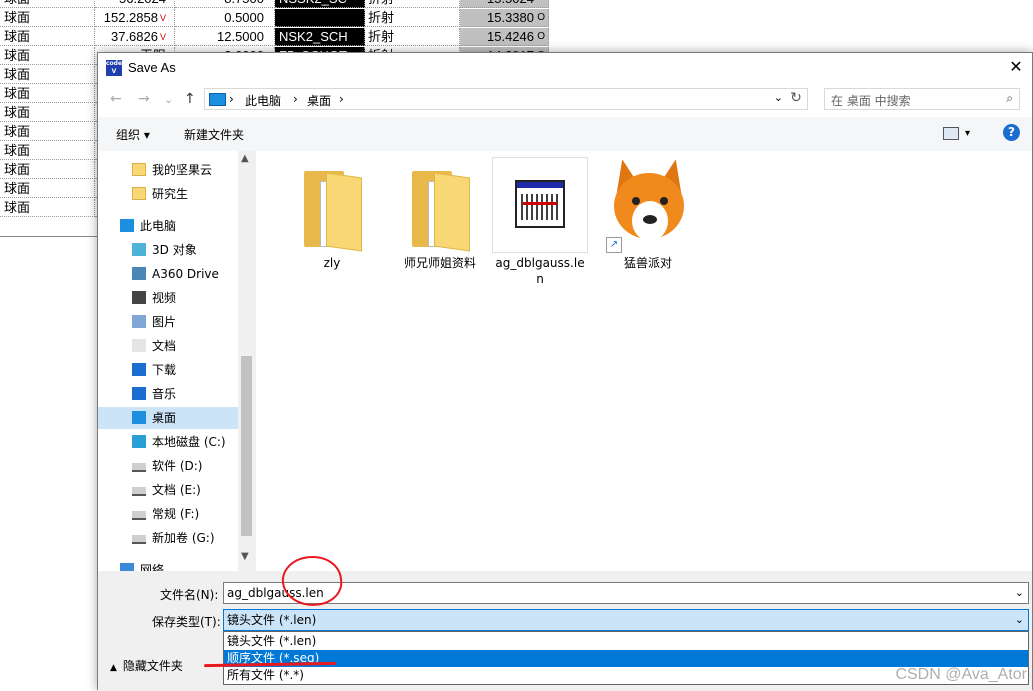 This screenshot has width=1033, height=691. Describe the element at coordinates (320, 4) in the screenshot. I see `glass-cell: NSSK2_SC` at that location.